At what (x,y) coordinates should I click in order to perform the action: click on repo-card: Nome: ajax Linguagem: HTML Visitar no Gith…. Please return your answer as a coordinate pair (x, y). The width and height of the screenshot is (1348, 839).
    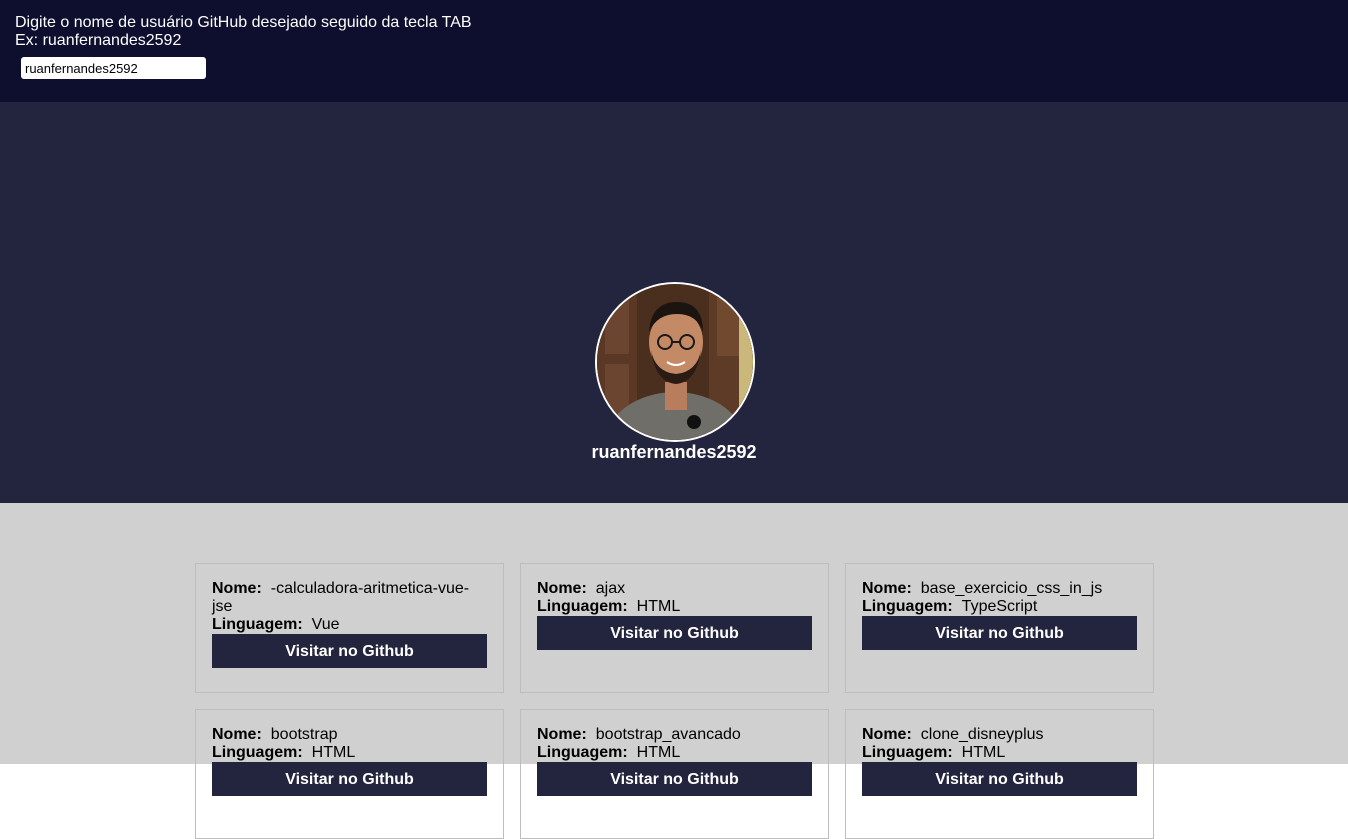
    Looking at the image, I should click on (674, 628).